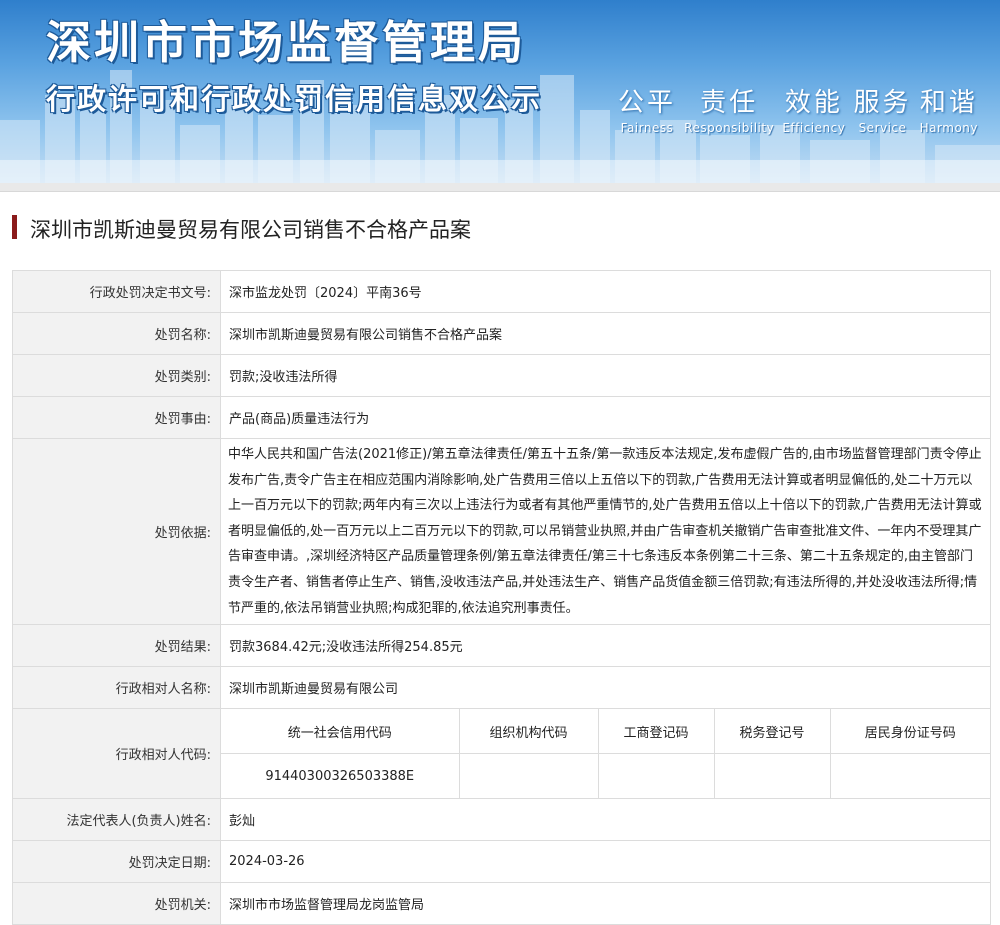 The image size is (1000, 925). Describe the element at coordinates (605, 375) in the screenshot. I see `category-value: 罚款;没收违法所得` at that location.